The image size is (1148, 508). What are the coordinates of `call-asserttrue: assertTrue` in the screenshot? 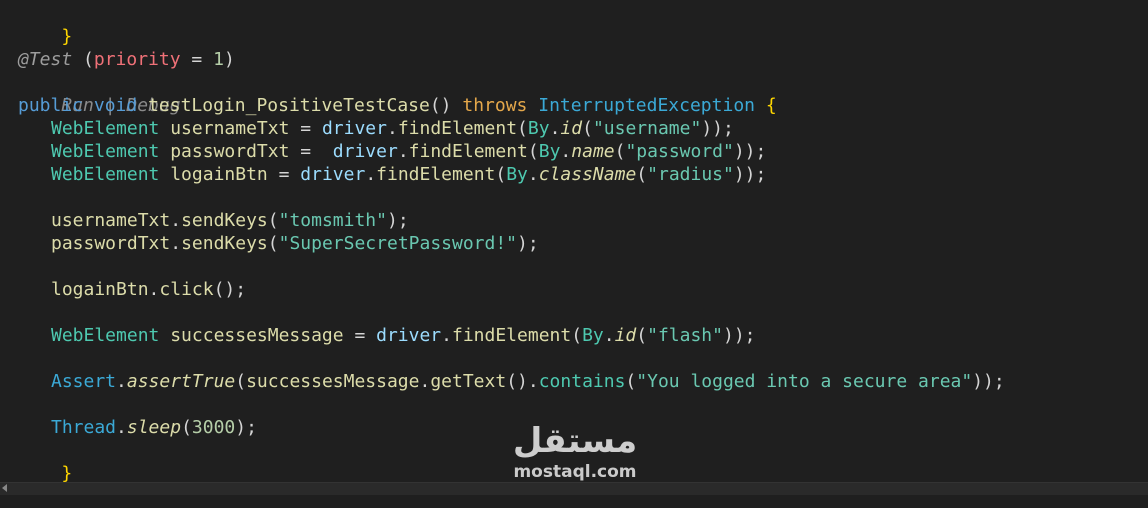 It's located at (181, 381).